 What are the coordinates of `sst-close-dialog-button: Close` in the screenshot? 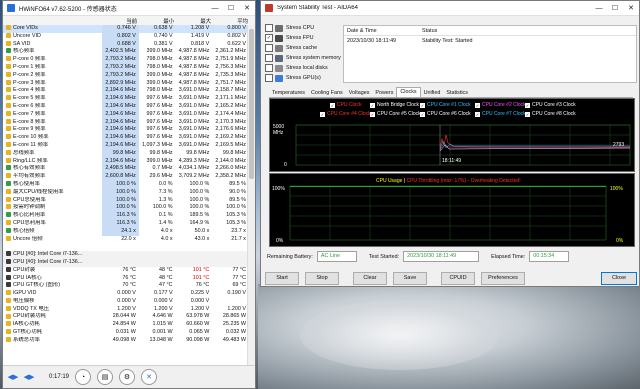 It's located at (619, 278).